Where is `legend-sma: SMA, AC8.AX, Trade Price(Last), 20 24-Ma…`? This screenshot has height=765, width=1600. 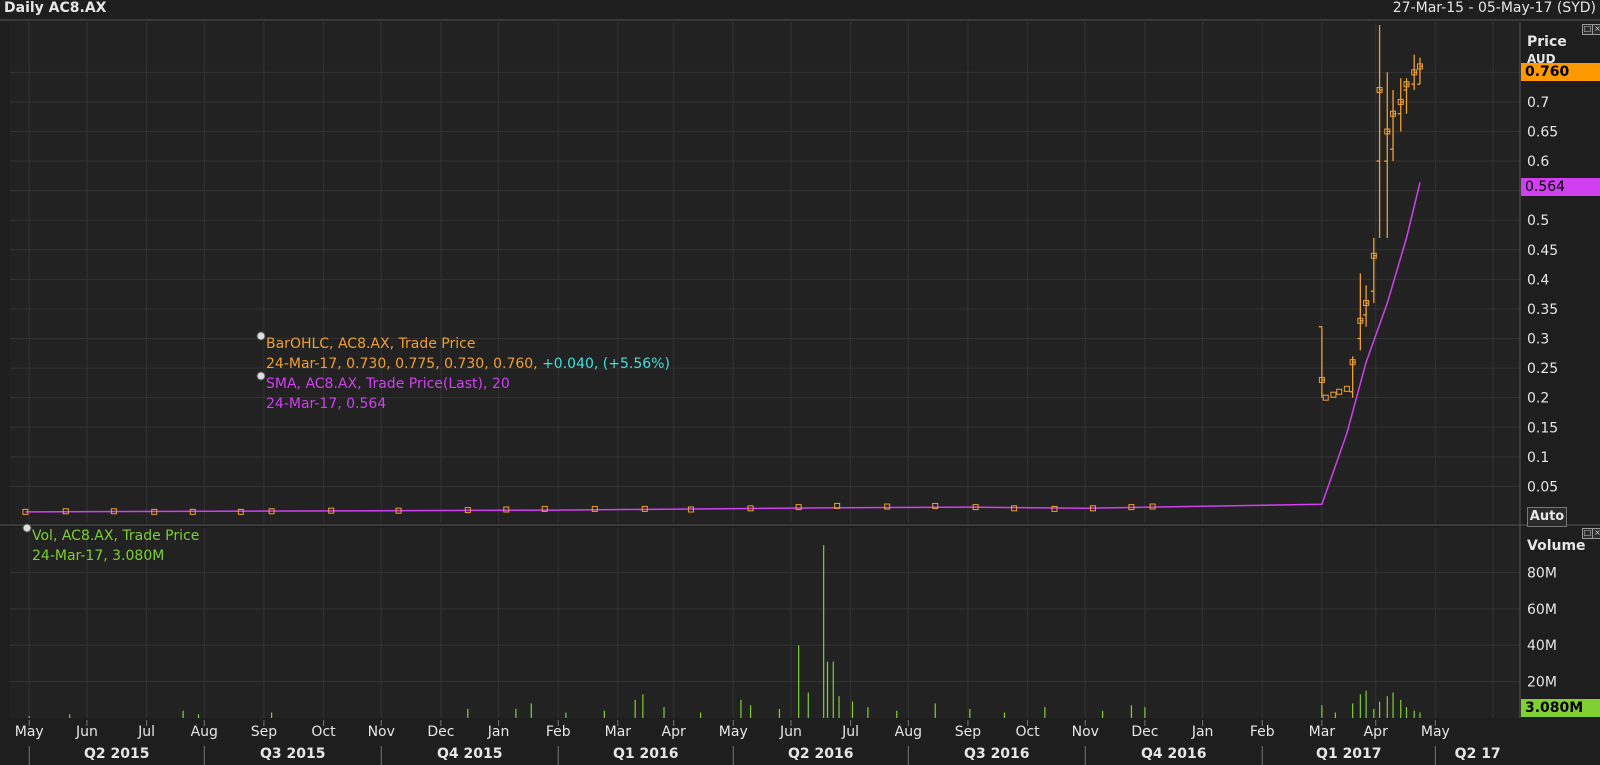 legend-sma: SMA, AC8.AX, Trade Price(Last), 20 24-Ma… is located at coordinates (388, 394).